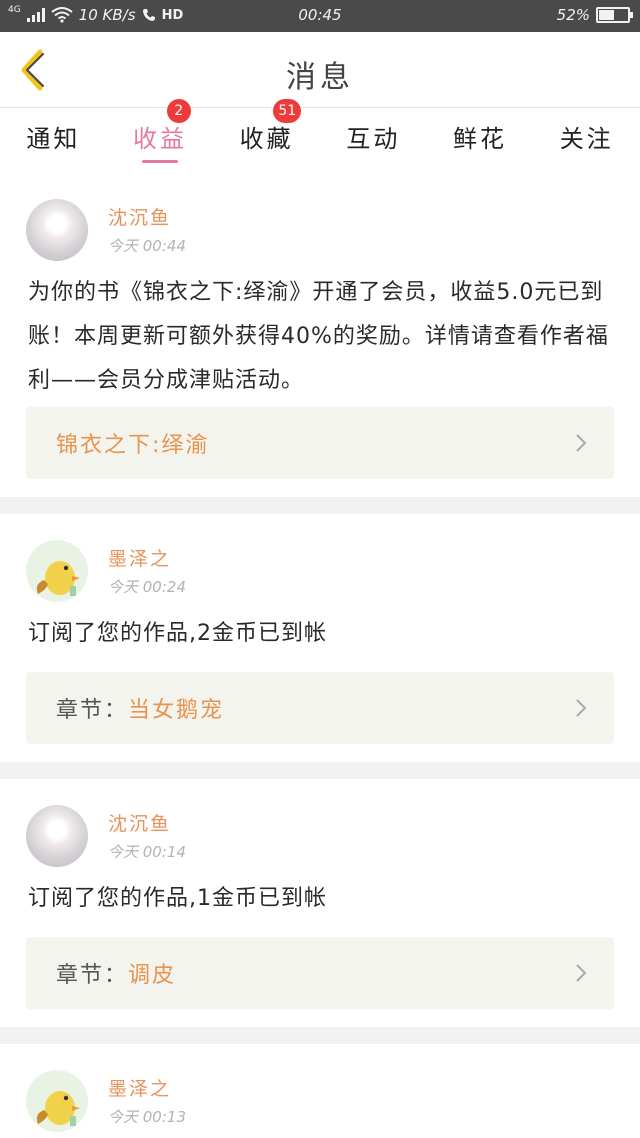  I want to click on tab-label: 收益, so click(160, 139).